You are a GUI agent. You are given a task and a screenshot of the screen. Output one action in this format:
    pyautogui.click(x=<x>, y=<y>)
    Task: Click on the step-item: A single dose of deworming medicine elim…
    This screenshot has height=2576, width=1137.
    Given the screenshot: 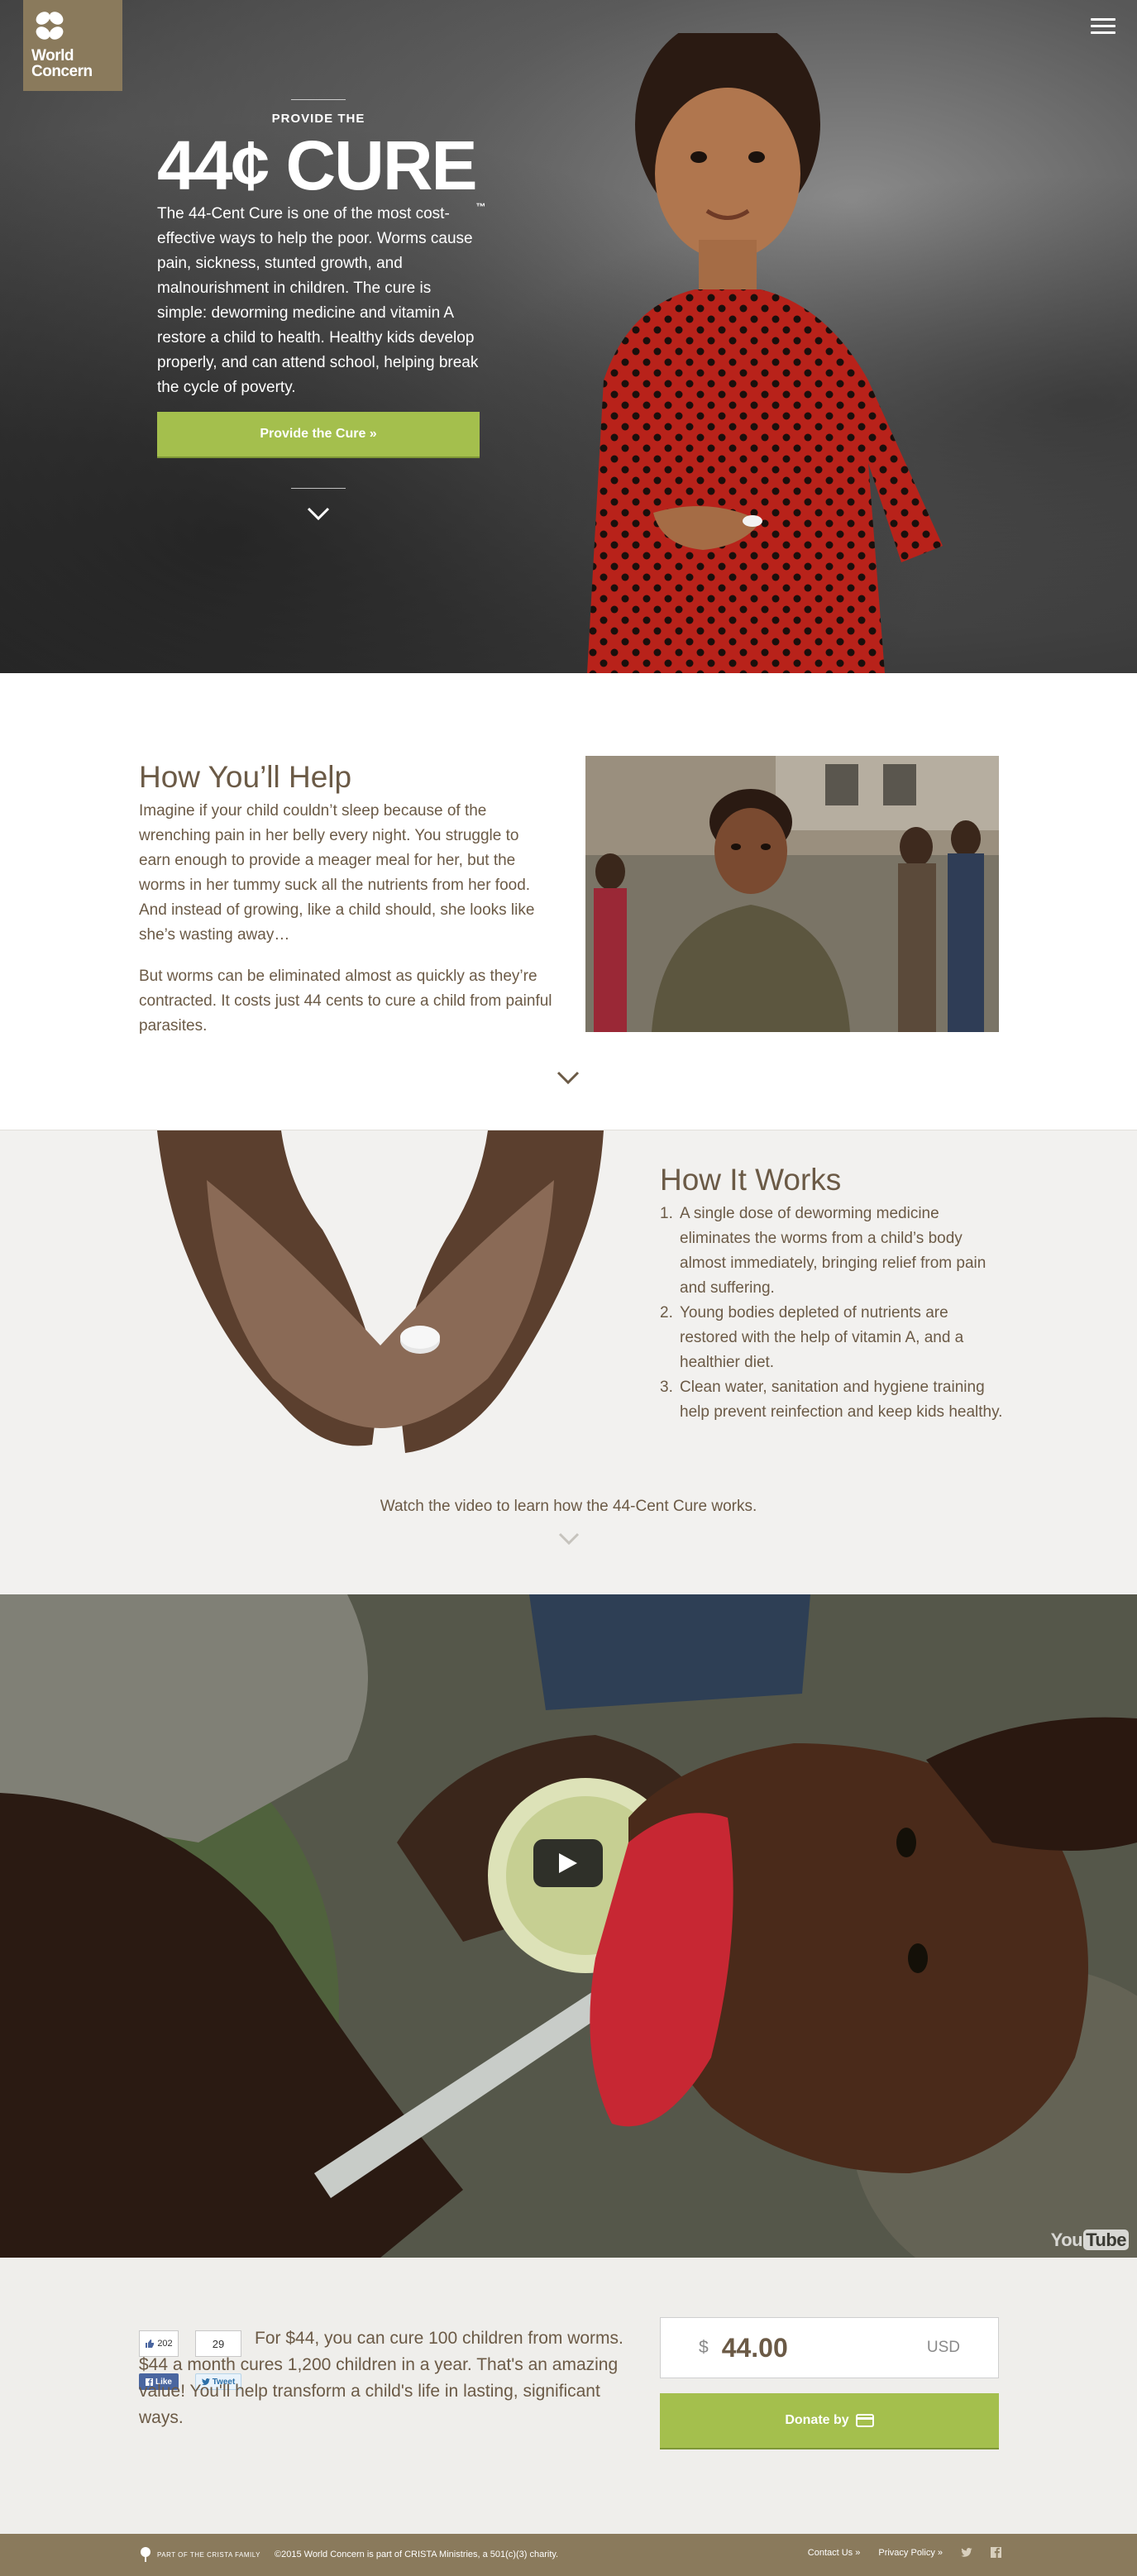 What is the action you would take?
    pyautogui.click(x=823, y=1249)
    